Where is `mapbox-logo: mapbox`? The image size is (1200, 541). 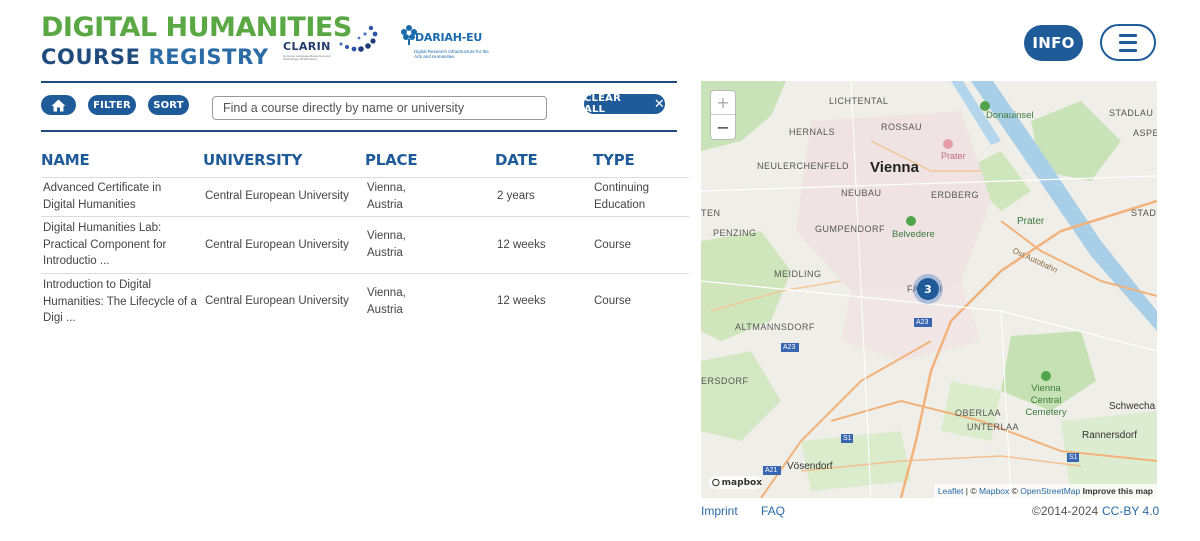 mapbox-logo: mapbox is located at coordinates (735, 482).